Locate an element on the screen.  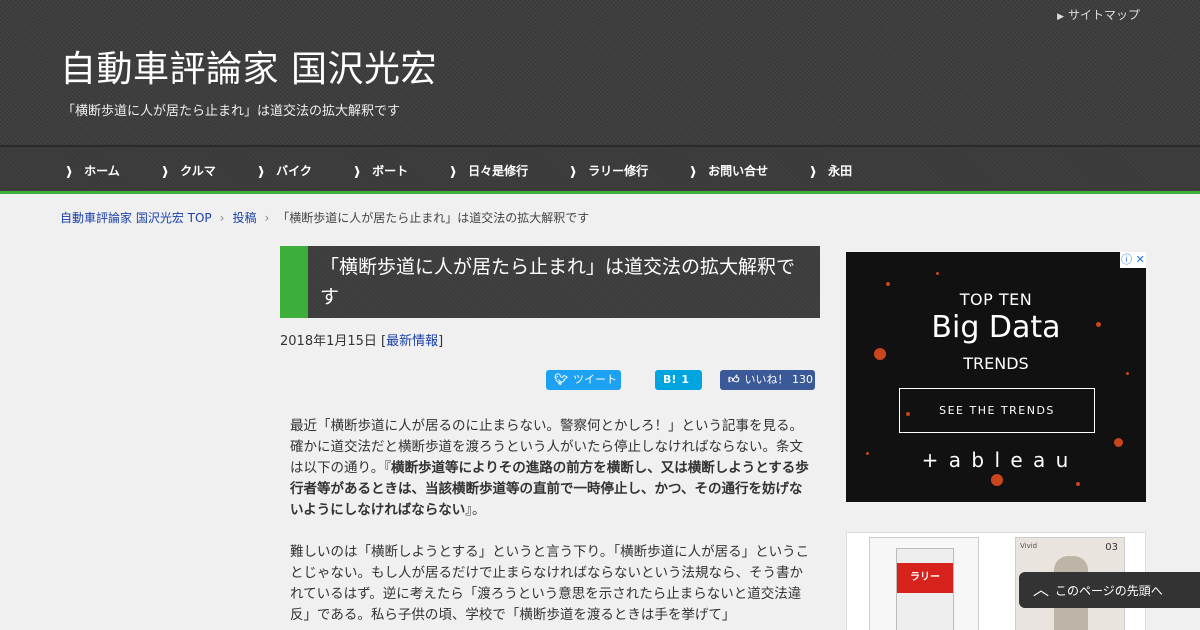
nav-item-boat: ❱ ボート is located at coordinates (380, 170).